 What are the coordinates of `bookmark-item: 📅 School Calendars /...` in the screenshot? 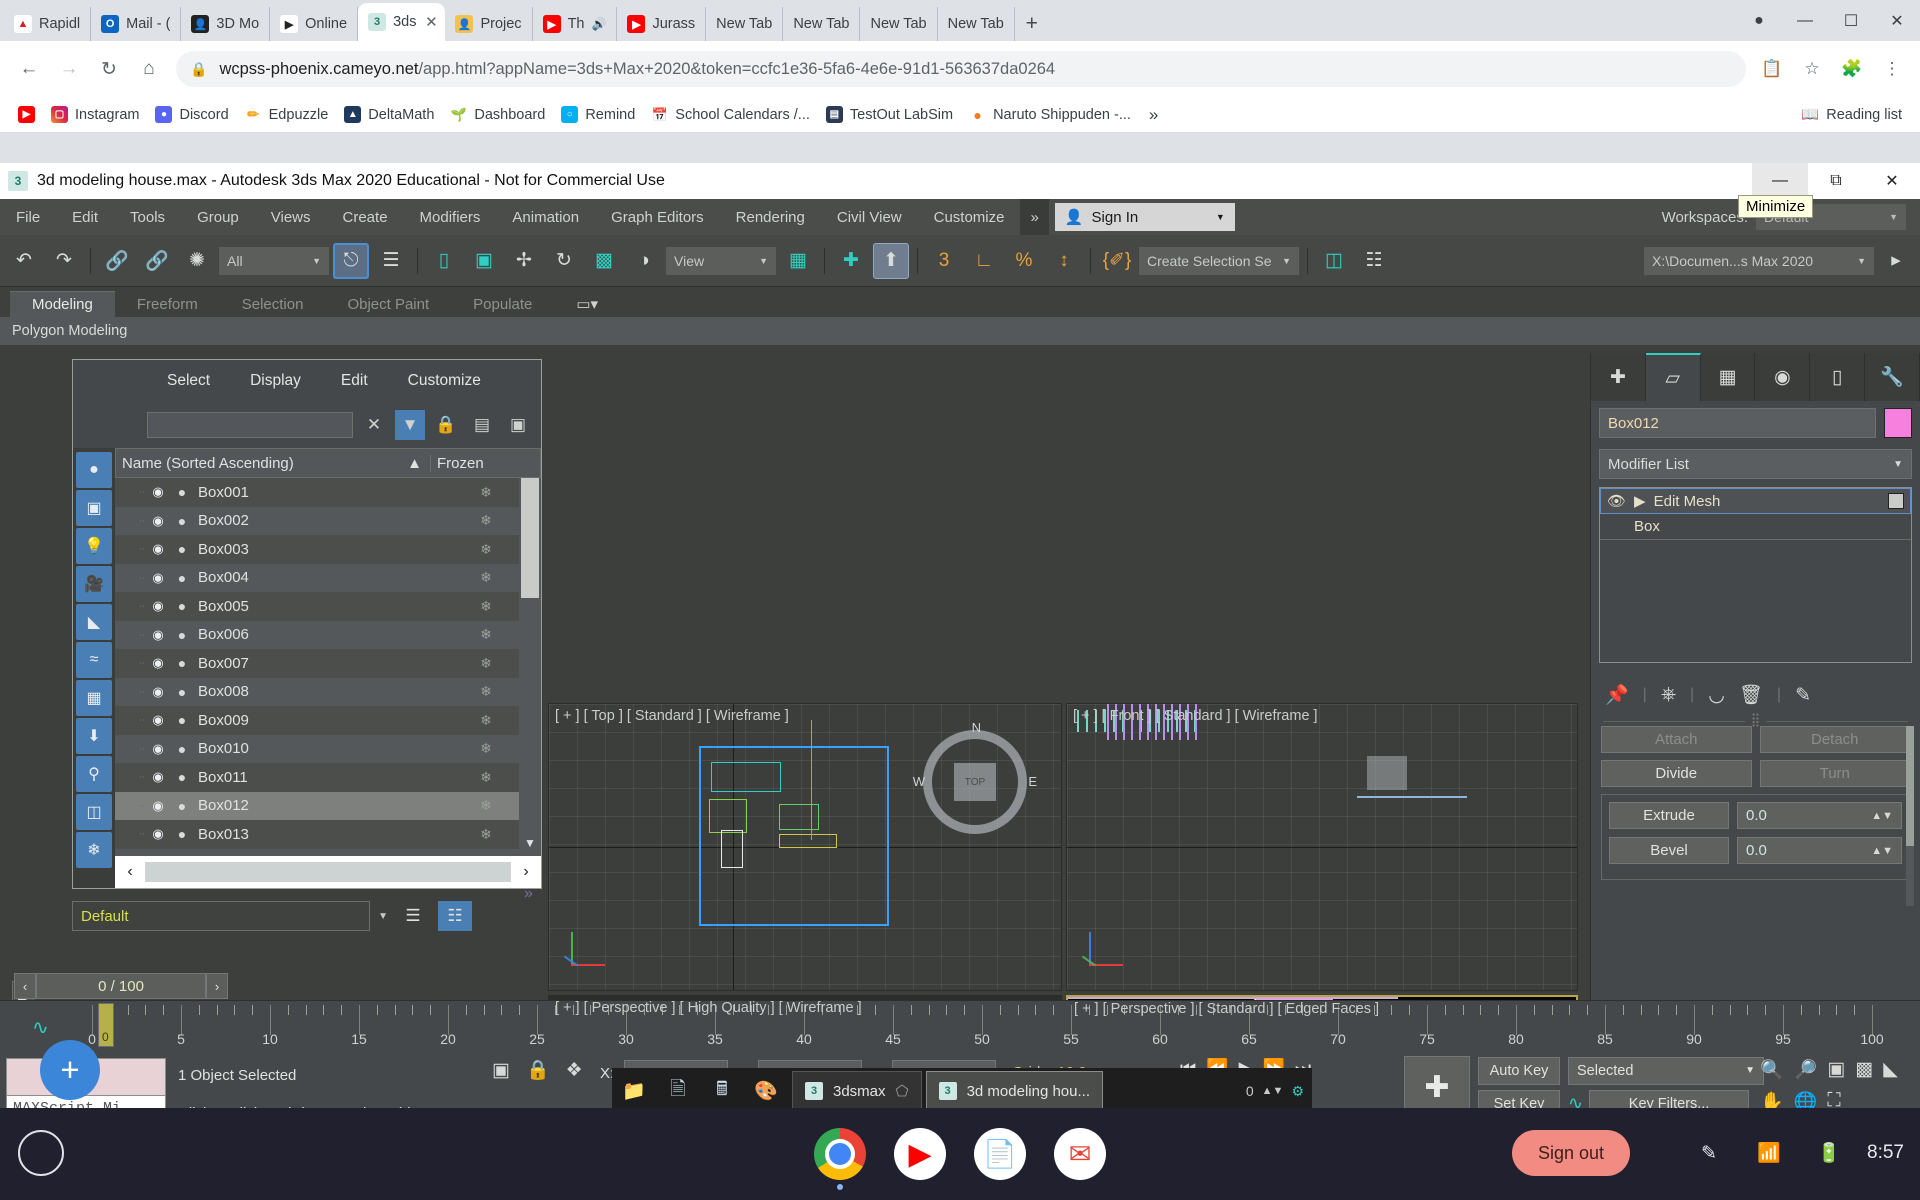 It's located at (730, 115).